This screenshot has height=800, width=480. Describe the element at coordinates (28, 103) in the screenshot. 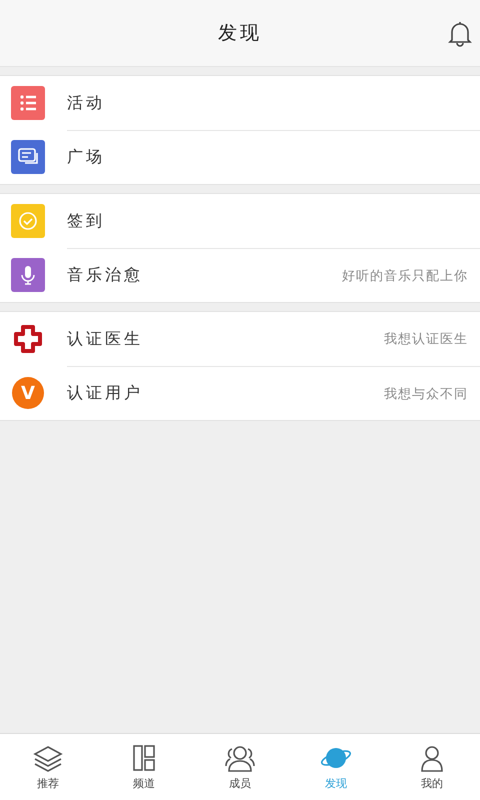

I see `list-icon` at that location.